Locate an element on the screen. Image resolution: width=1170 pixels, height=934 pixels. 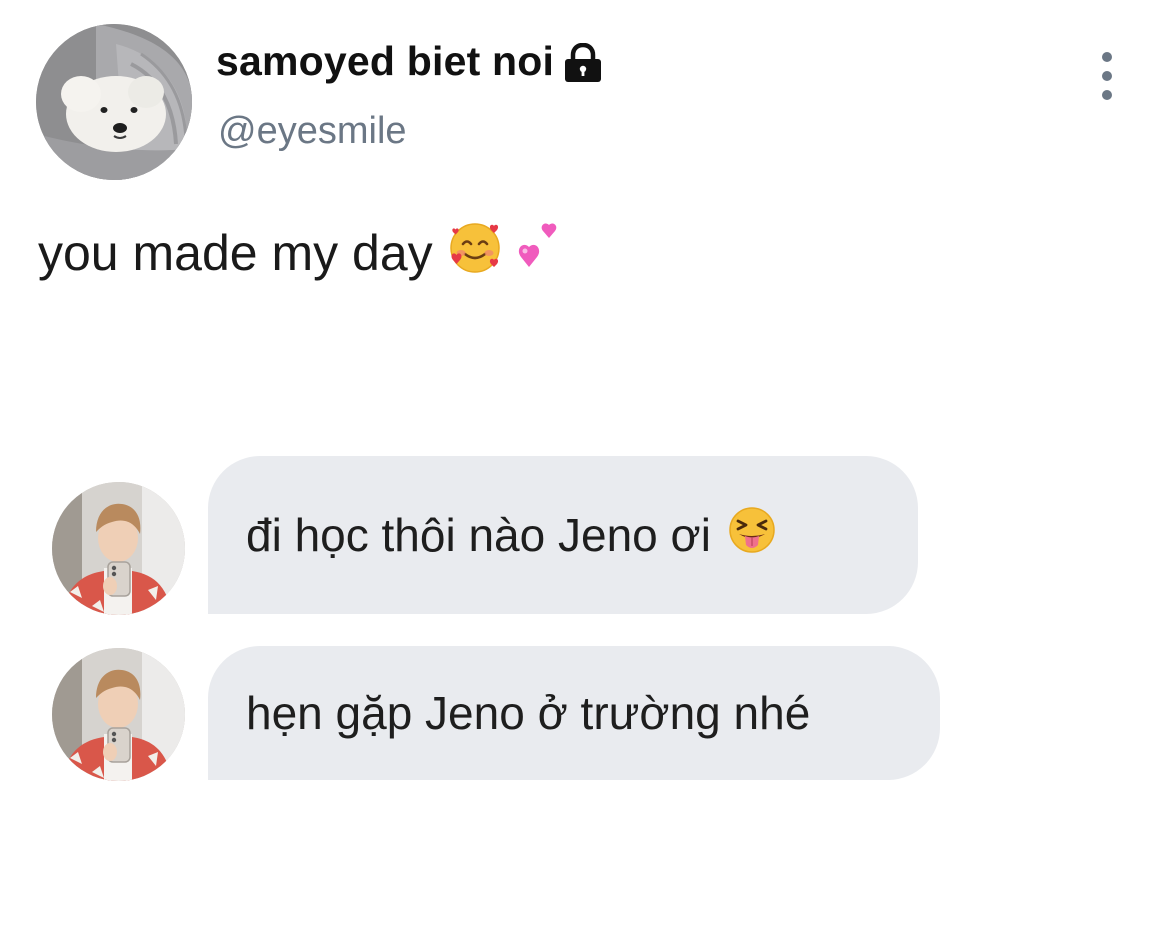
tweet-text-content: you made my day is located at coordinates (235, 253).